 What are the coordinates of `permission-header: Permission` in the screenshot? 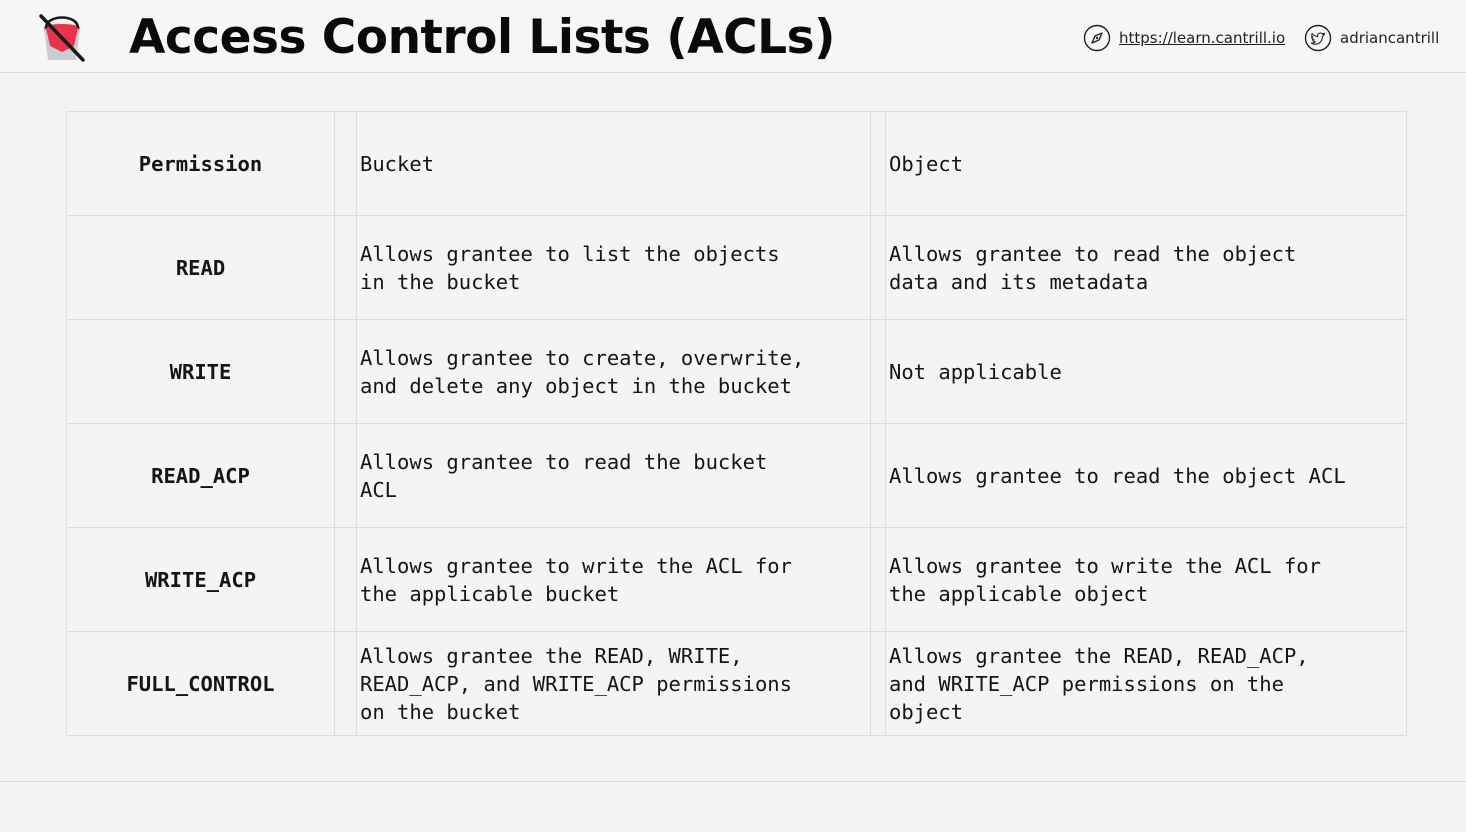 It's located at (200, 163).